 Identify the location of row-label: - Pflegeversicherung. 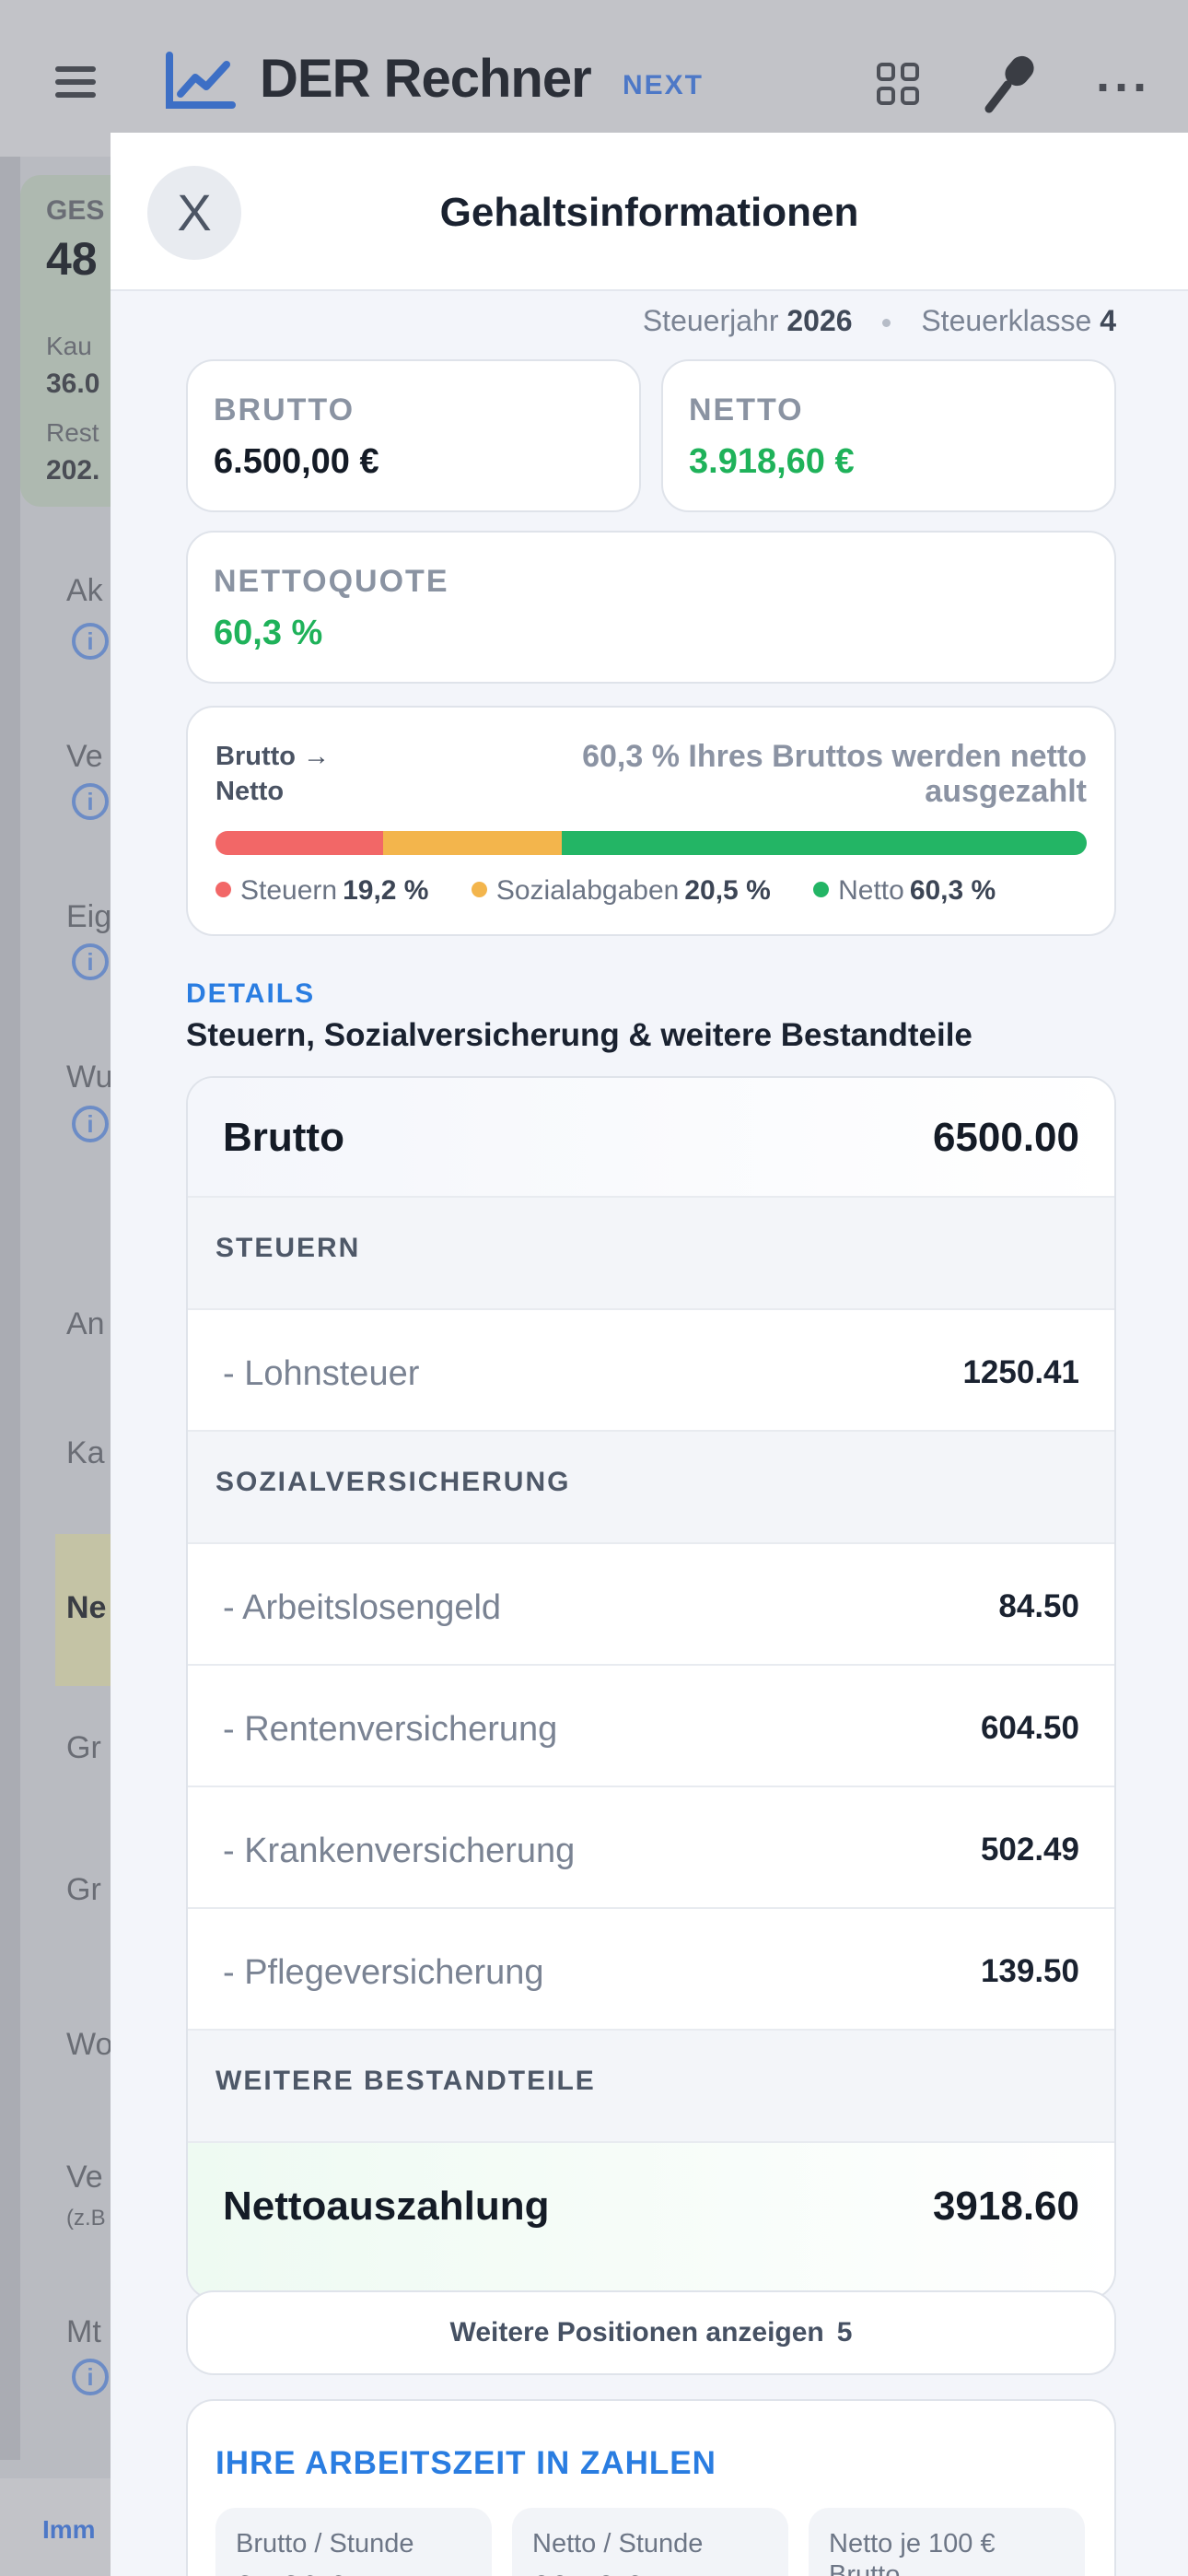
(383, 1972).